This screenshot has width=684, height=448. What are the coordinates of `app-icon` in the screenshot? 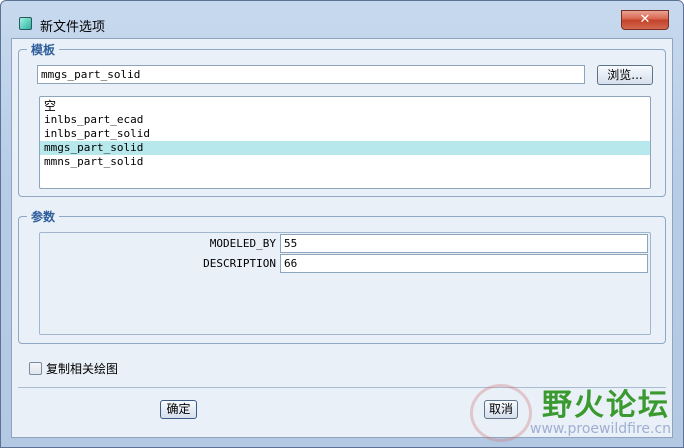 It's located at (25, 23).